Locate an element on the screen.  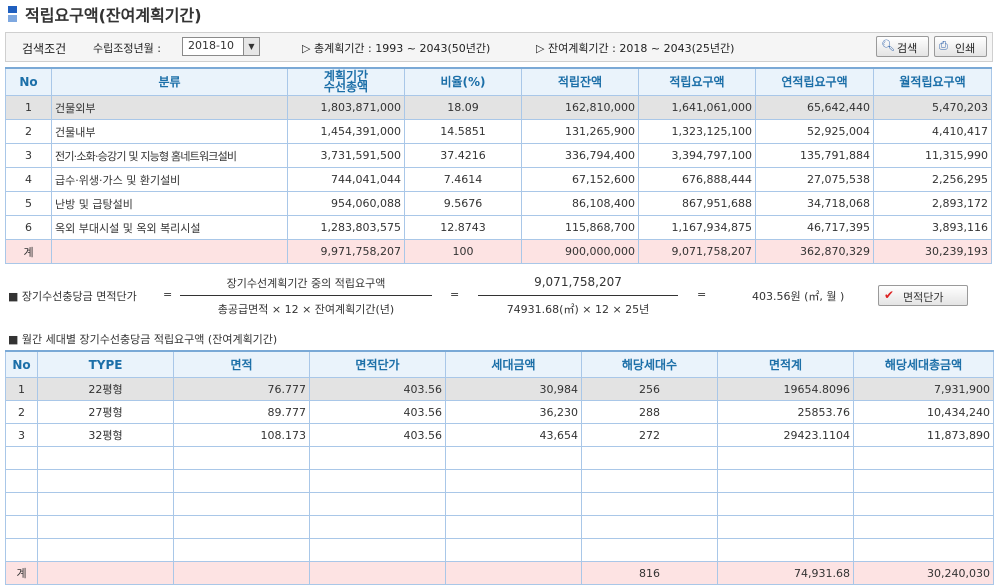
cell-household-count: 272 is located at coordinates (649, 435).